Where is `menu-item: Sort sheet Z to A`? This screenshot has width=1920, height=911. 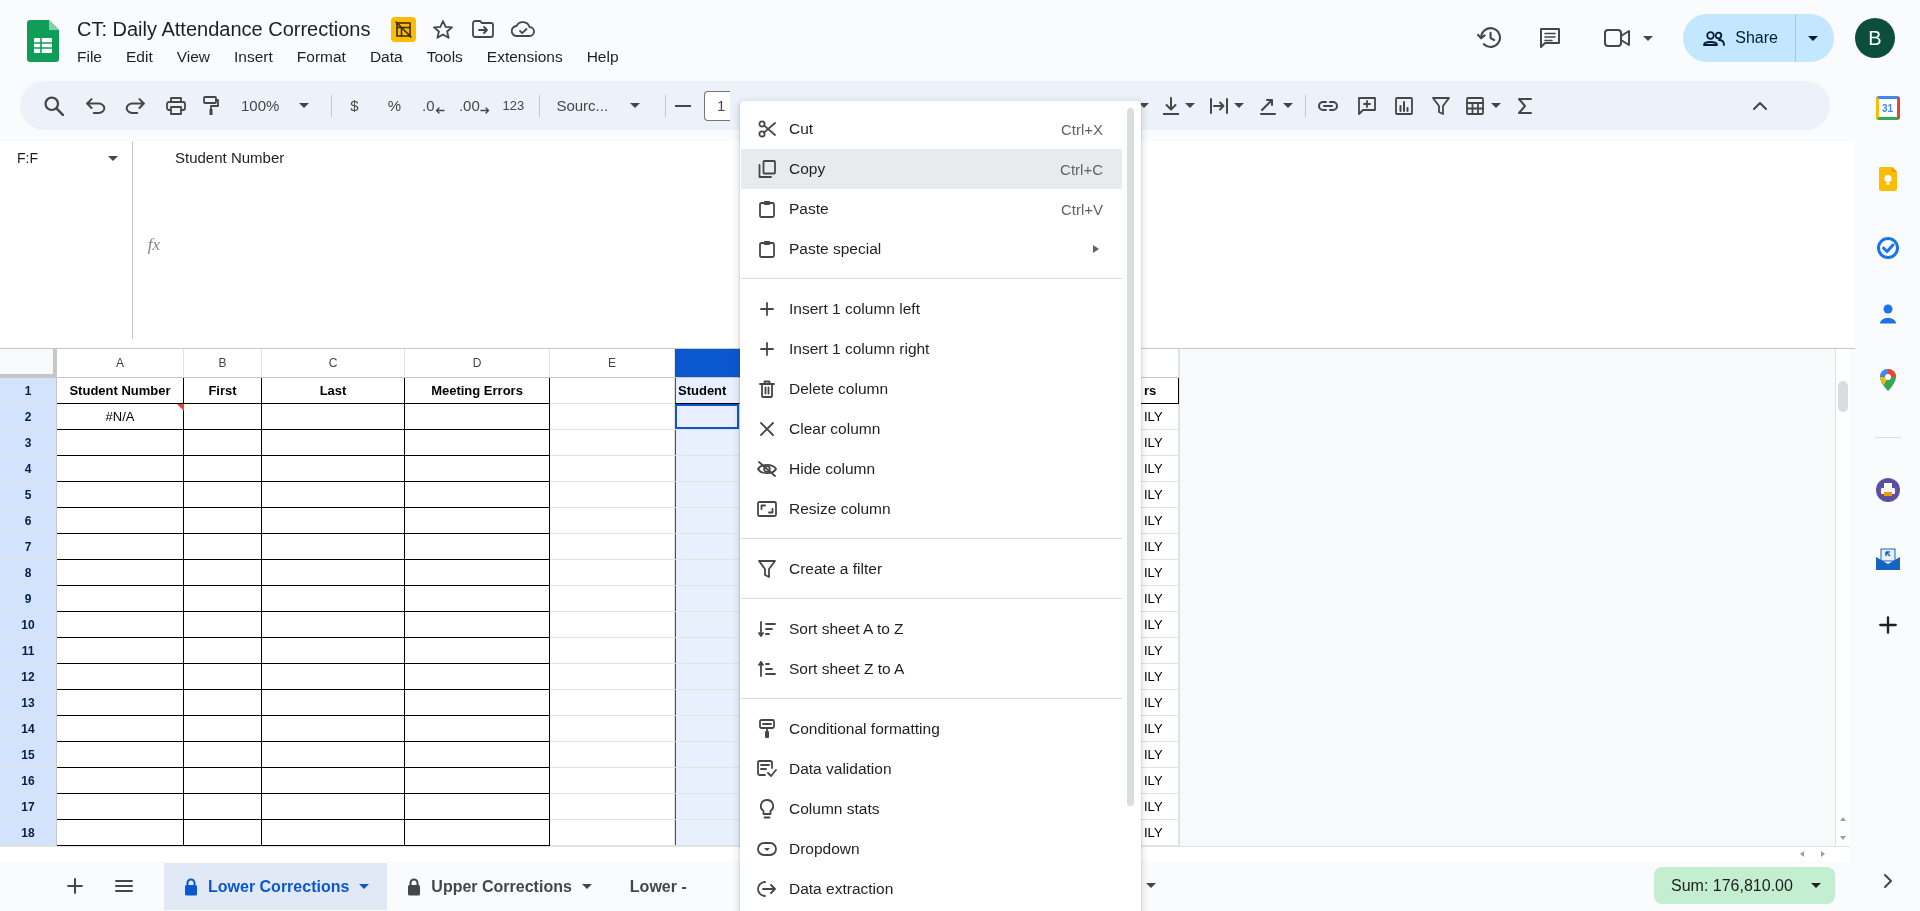 menu-item: Sort sheet Z to A is located at coordinates (931, 669).